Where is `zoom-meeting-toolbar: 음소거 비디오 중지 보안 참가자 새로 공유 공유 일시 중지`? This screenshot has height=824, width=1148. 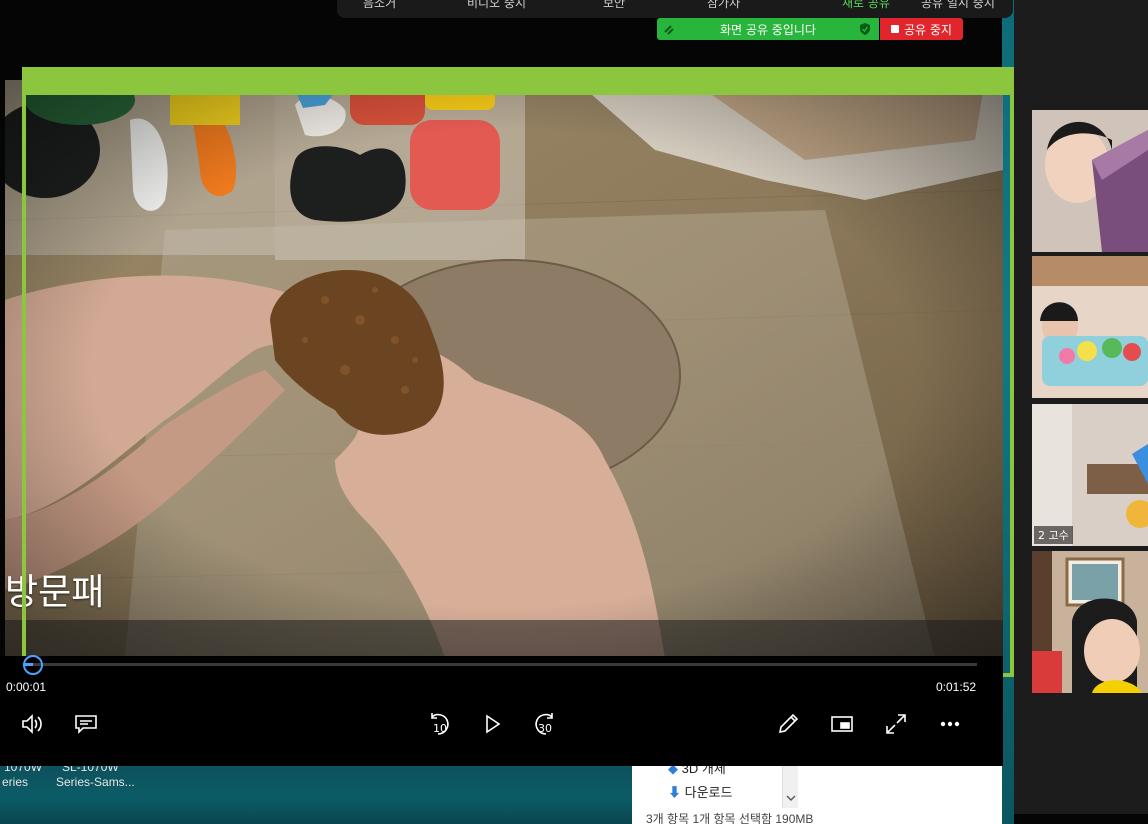 zoom-meeting-toolbar: 음소거 비디오 중지 보안 참가자 새로 공유 공유 일시 중지 is located at coordinates (675, 9).